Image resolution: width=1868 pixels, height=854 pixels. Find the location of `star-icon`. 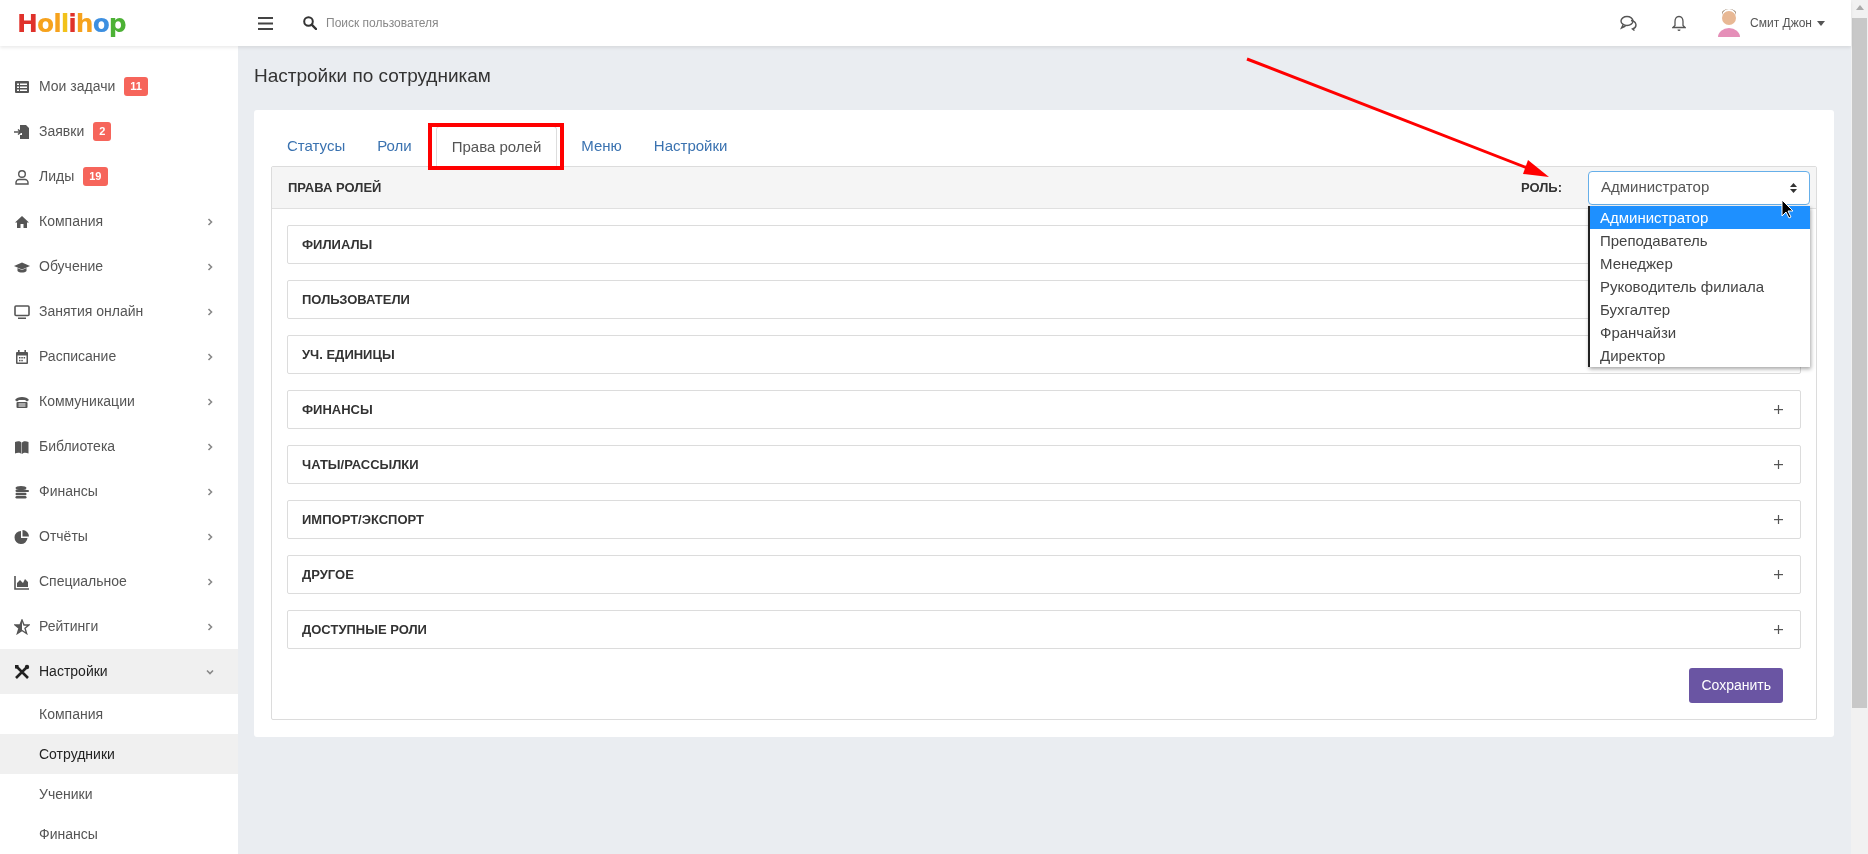

star-icon is located at coordinates (22, 626).